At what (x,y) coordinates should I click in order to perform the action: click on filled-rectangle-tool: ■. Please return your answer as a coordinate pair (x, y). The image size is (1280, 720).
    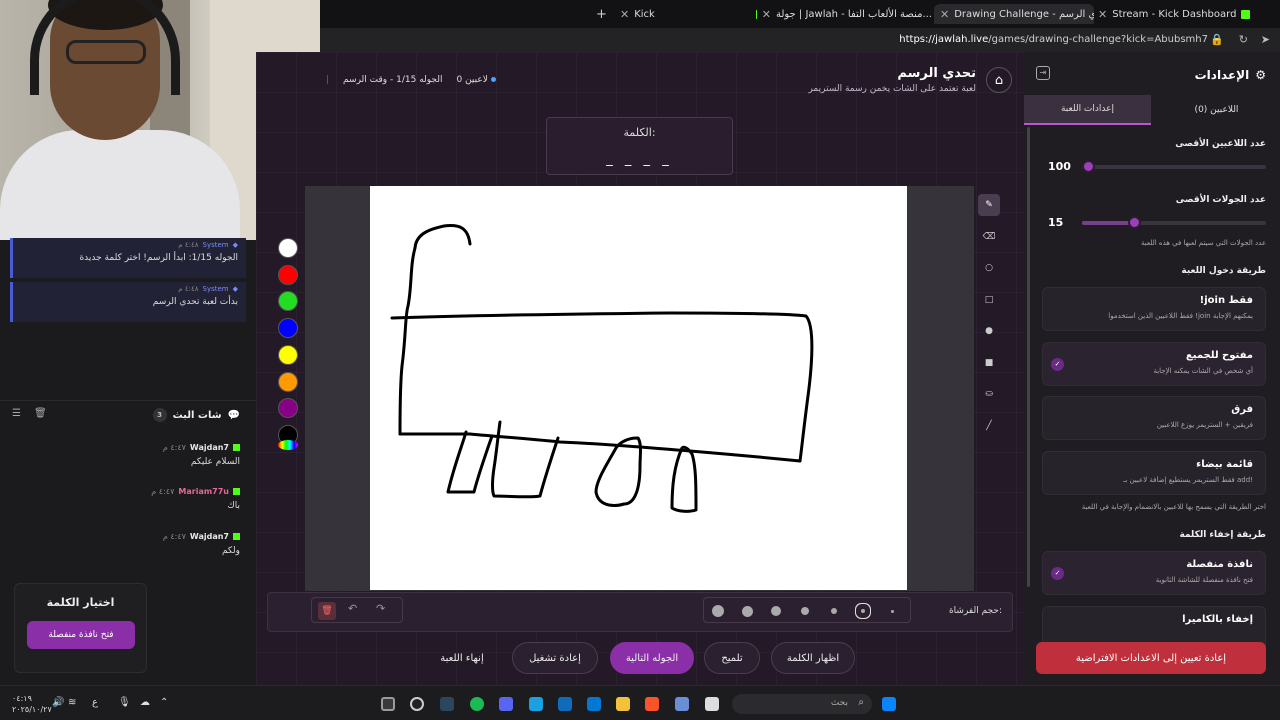
    Looking at the image, I should click on (989, 363).